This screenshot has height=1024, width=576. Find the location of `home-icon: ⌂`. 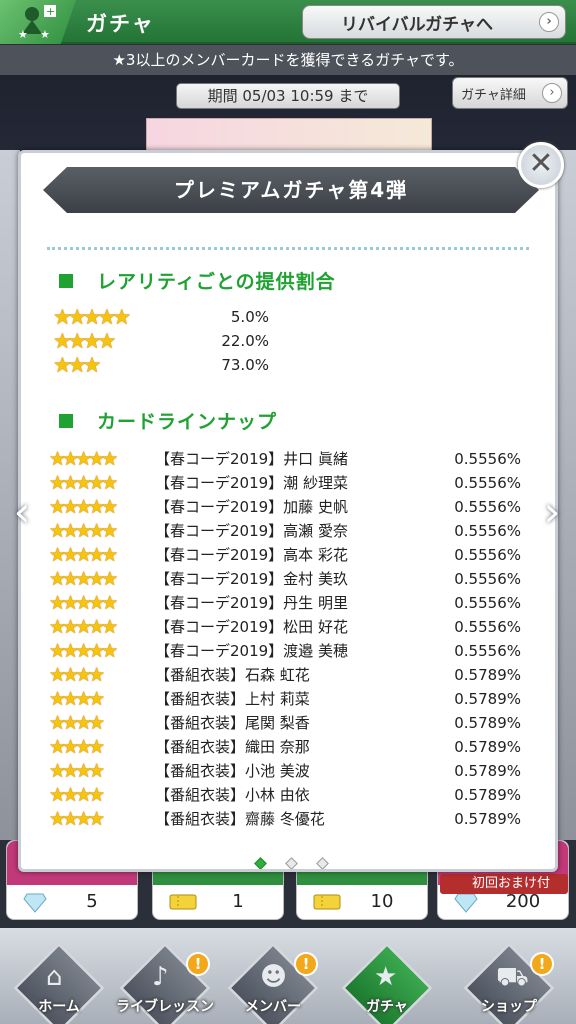

home-icon: ⌂ is located at coordinates (54, 977).